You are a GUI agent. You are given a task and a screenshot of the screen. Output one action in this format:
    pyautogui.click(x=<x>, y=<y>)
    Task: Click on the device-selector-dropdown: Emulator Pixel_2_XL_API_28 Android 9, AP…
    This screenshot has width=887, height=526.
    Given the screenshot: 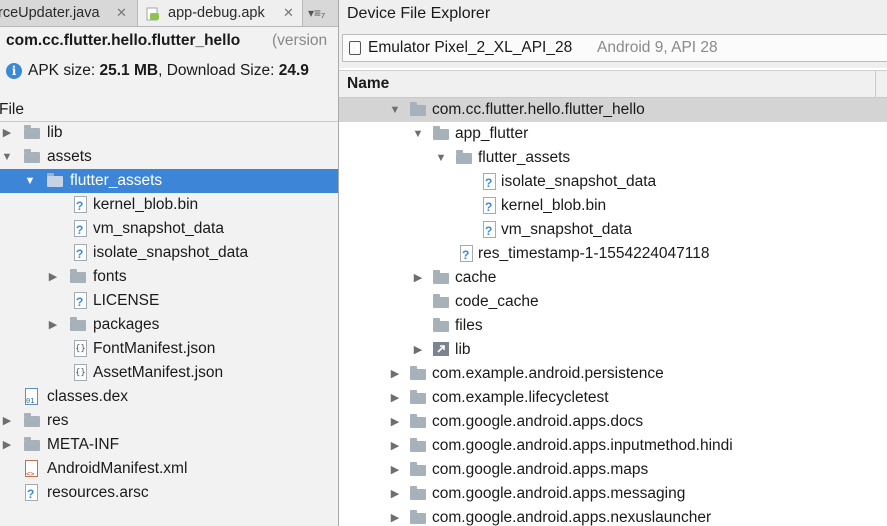 What is the action you would take?
    pyautogui.click(x=614, y=48)
    